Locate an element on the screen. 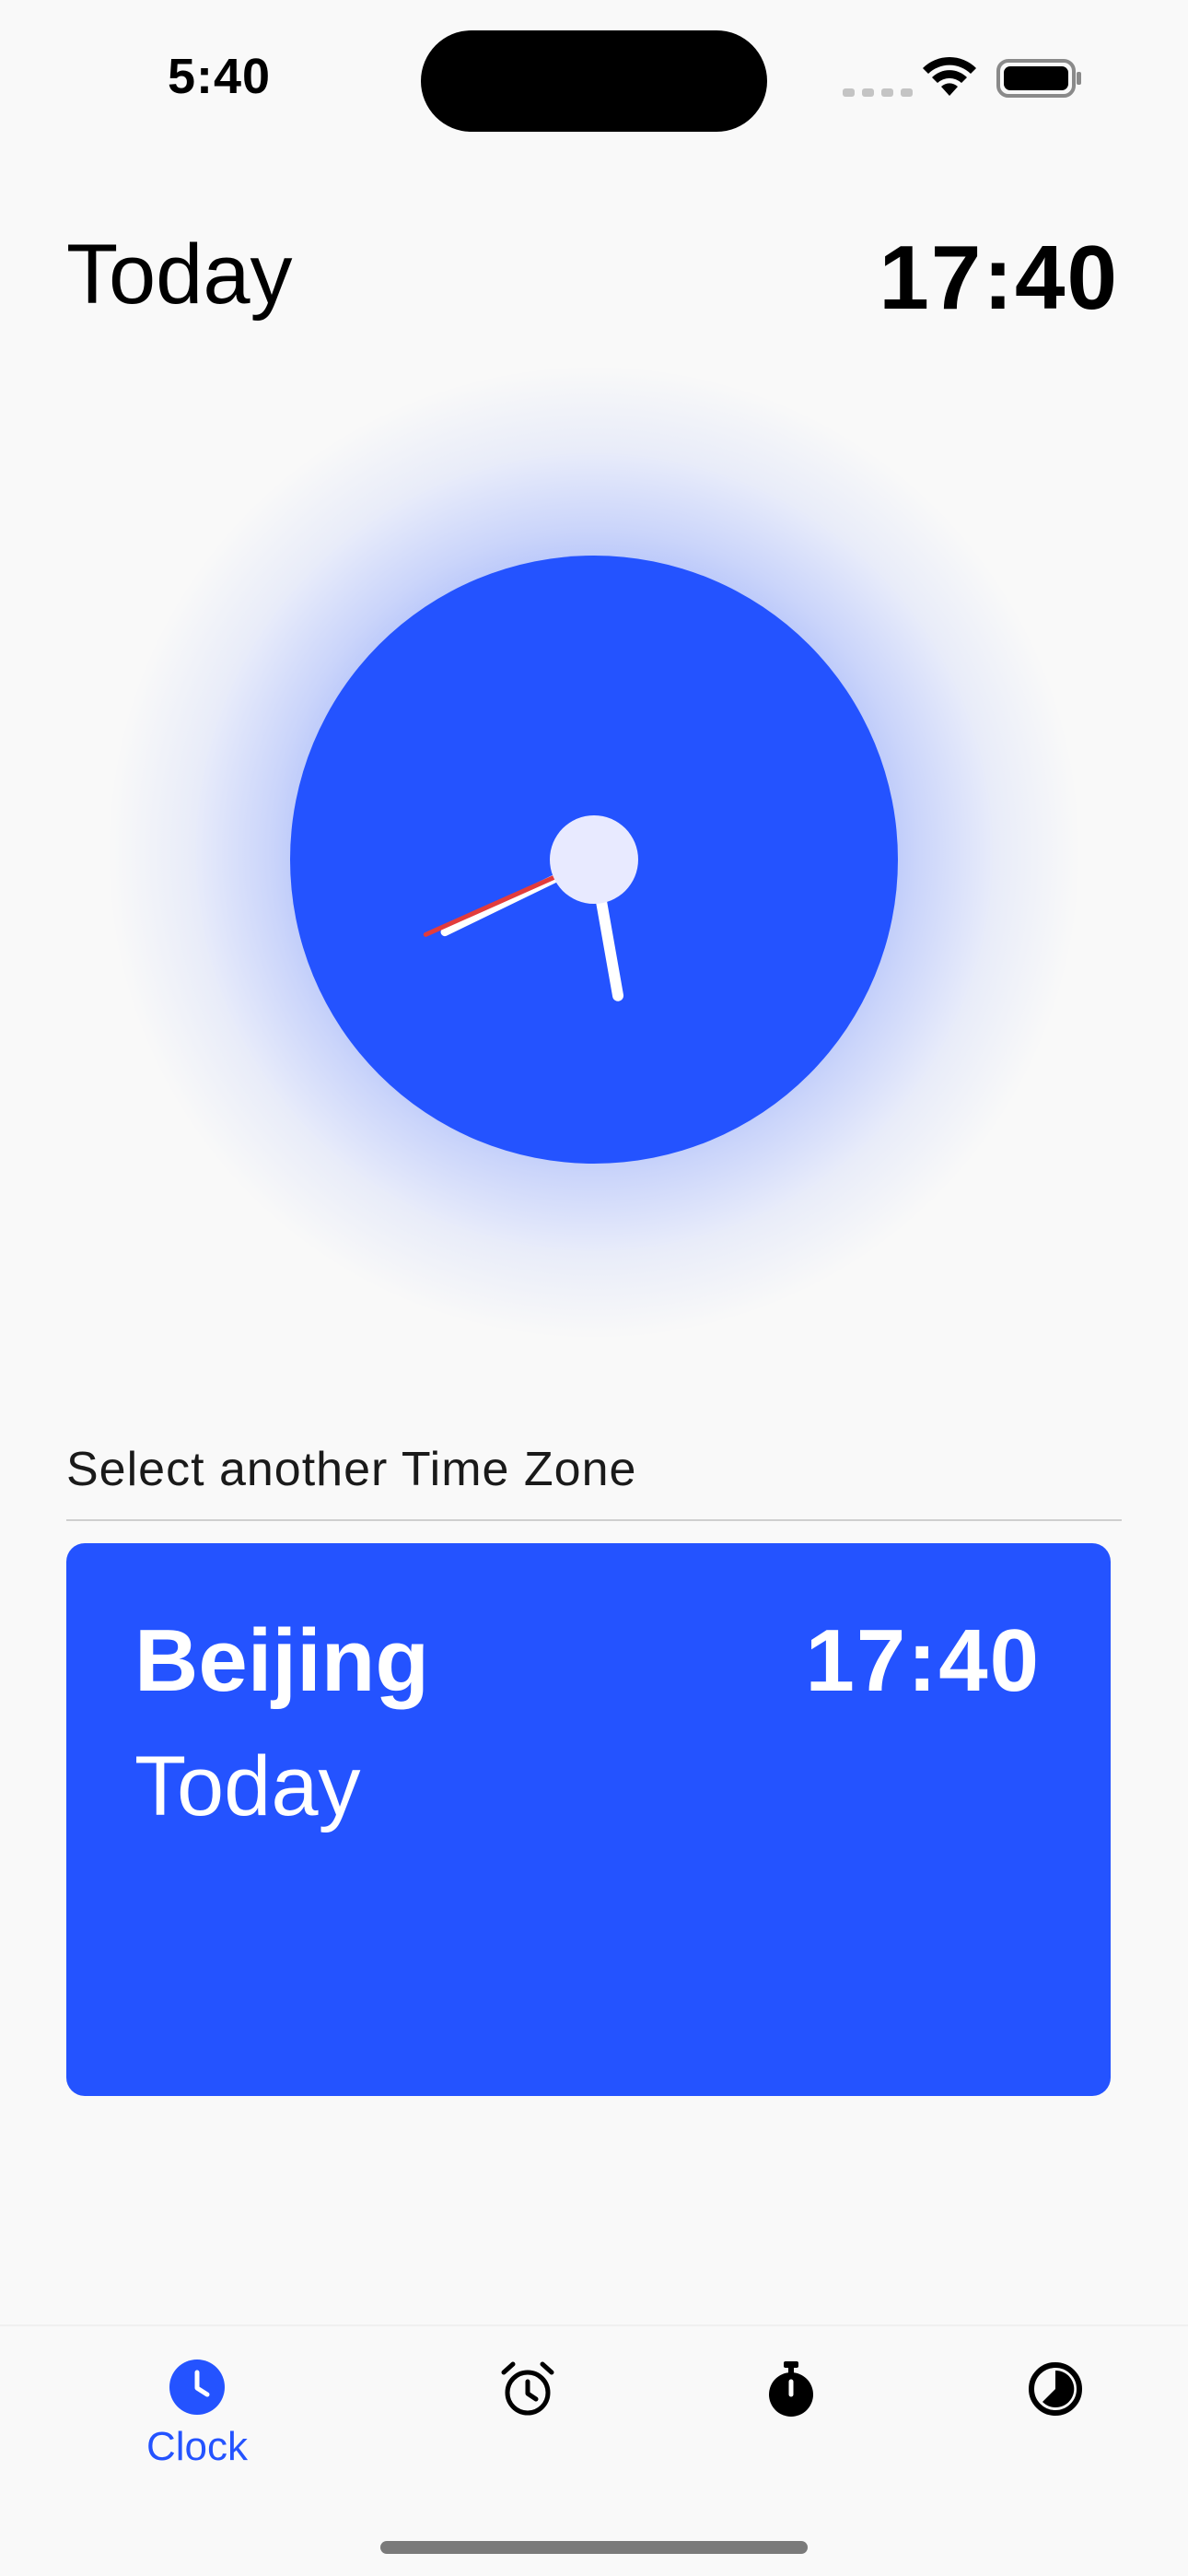 This screenshot has width=1188, height=2576. alarm-icon is located at coordinates (527, 2388).